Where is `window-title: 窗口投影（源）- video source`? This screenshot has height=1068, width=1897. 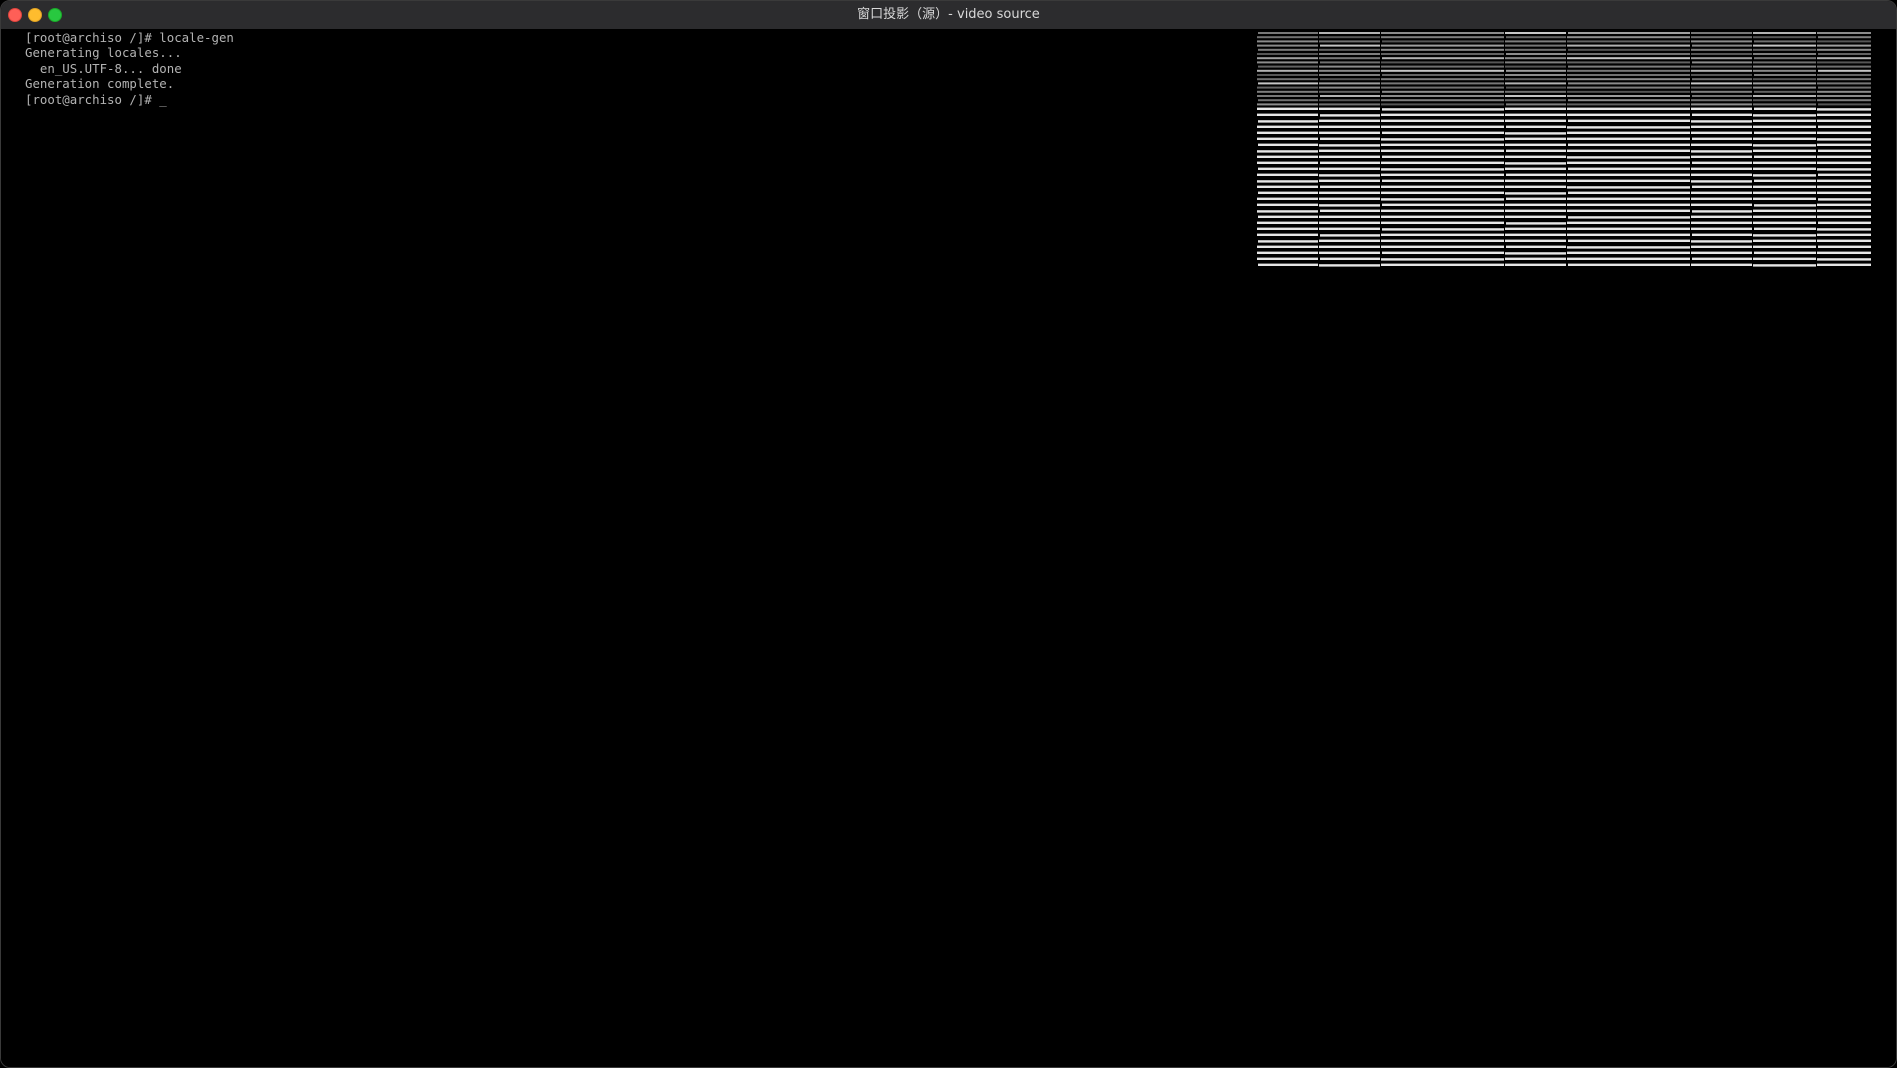
window-title: 窗口投影（源）- video source is located at coordinates (948, 14).